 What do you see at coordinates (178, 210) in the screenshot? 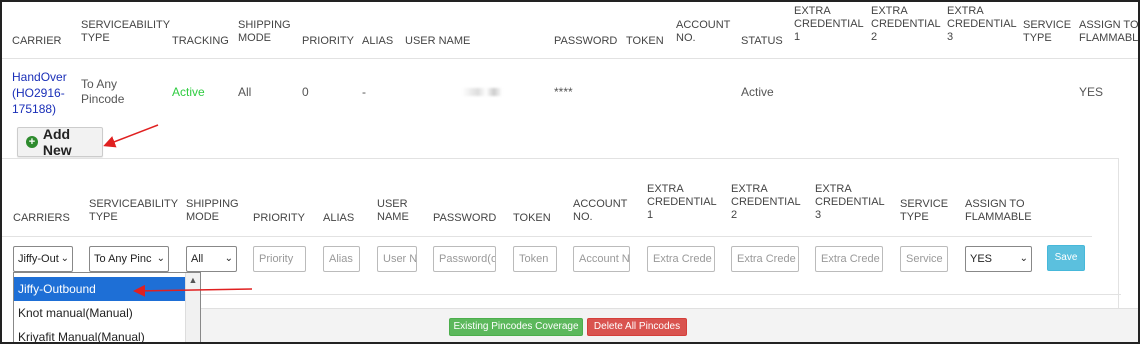
I see `annotation-overlay` at bounding box center [178, 210].